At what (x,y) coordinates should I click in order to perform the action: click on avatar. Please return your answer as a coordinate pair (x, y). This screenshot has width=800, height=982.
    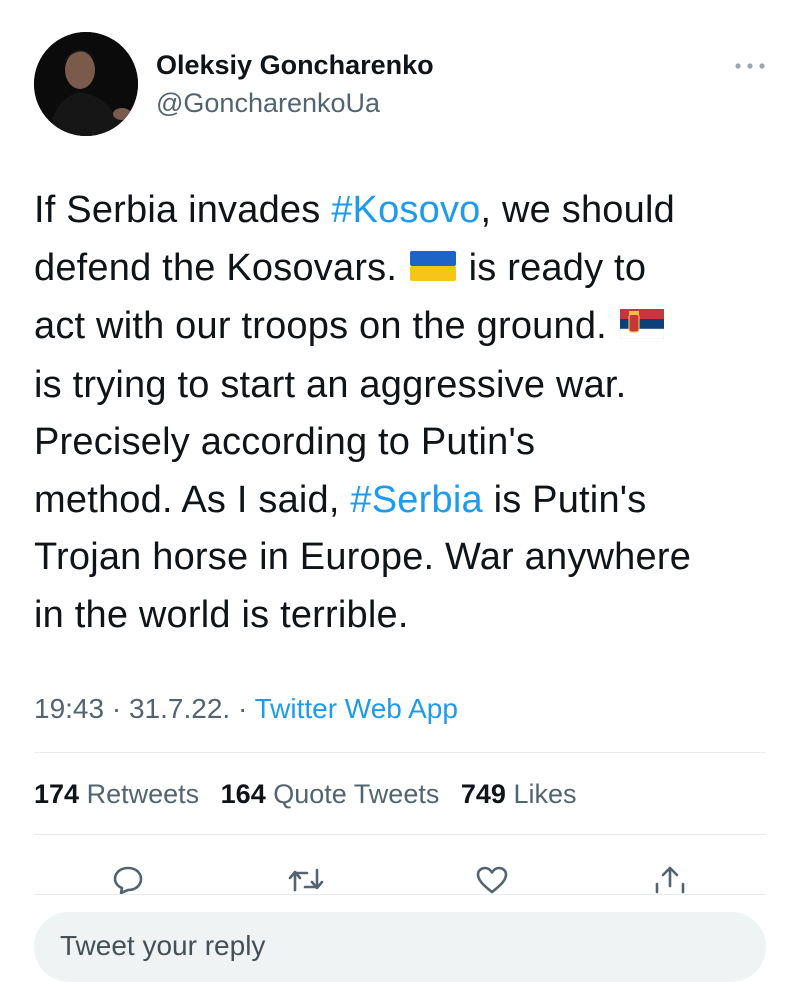
    Looking at the image, I should click on (86, 84).